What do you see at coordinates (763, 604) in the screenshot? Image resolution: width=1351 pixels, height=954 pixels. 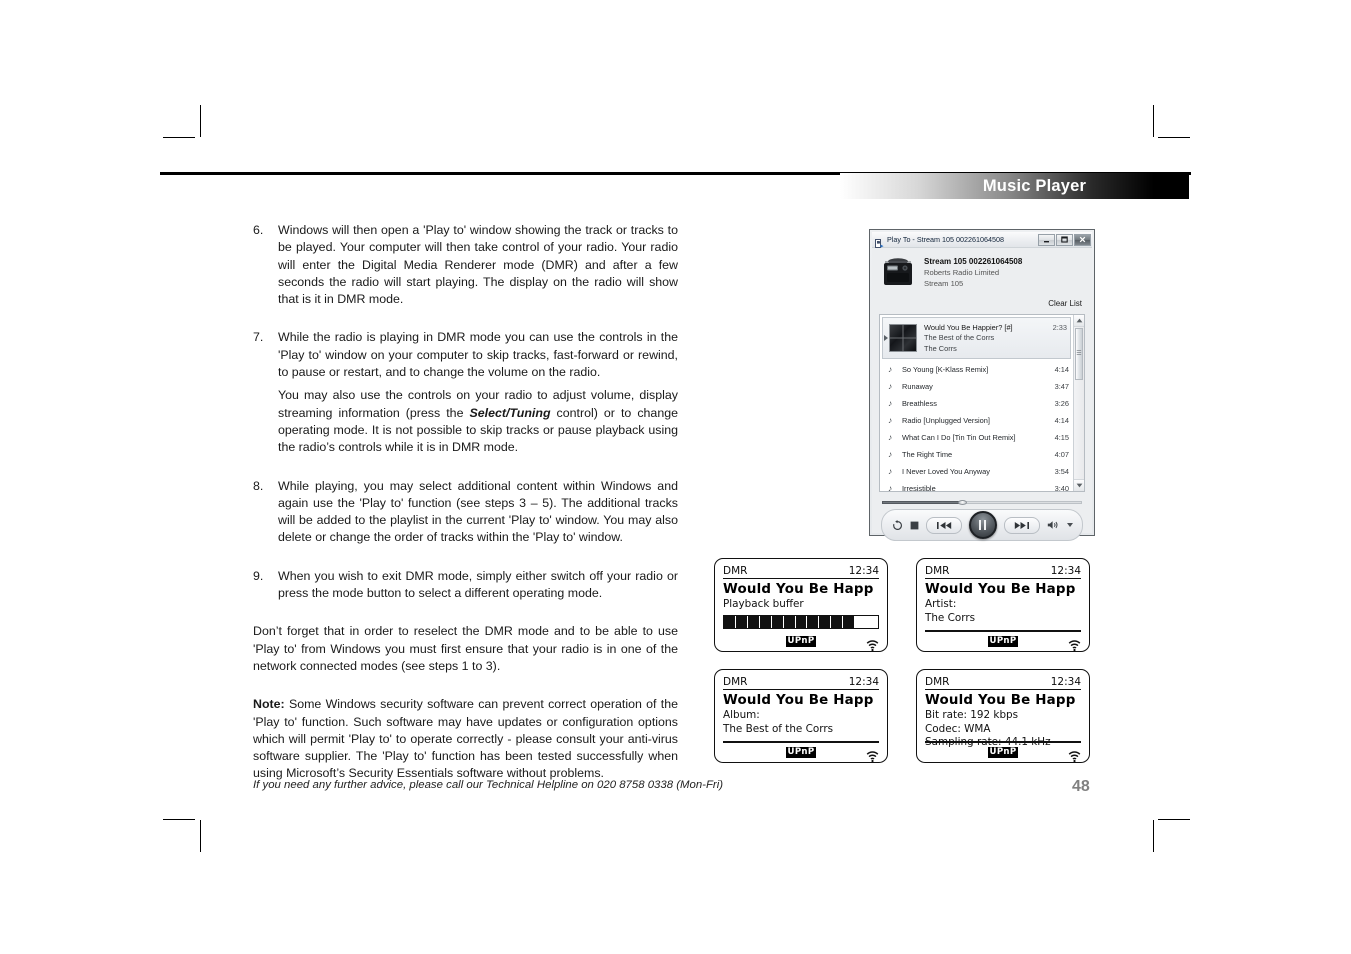 I see `lcd-info-line: Playback buffer` at bounding box center [763, 604].